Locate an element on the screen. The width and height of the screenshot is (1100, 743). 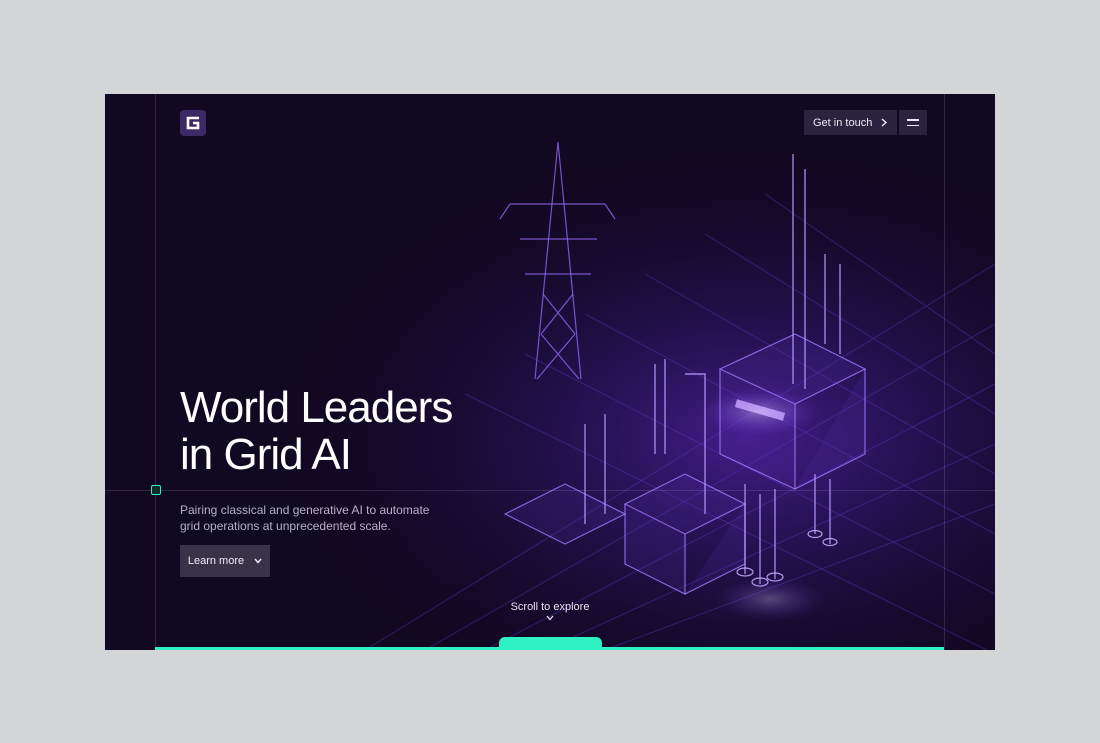
guide-line-horizontal is located at coordinates (550, 490).